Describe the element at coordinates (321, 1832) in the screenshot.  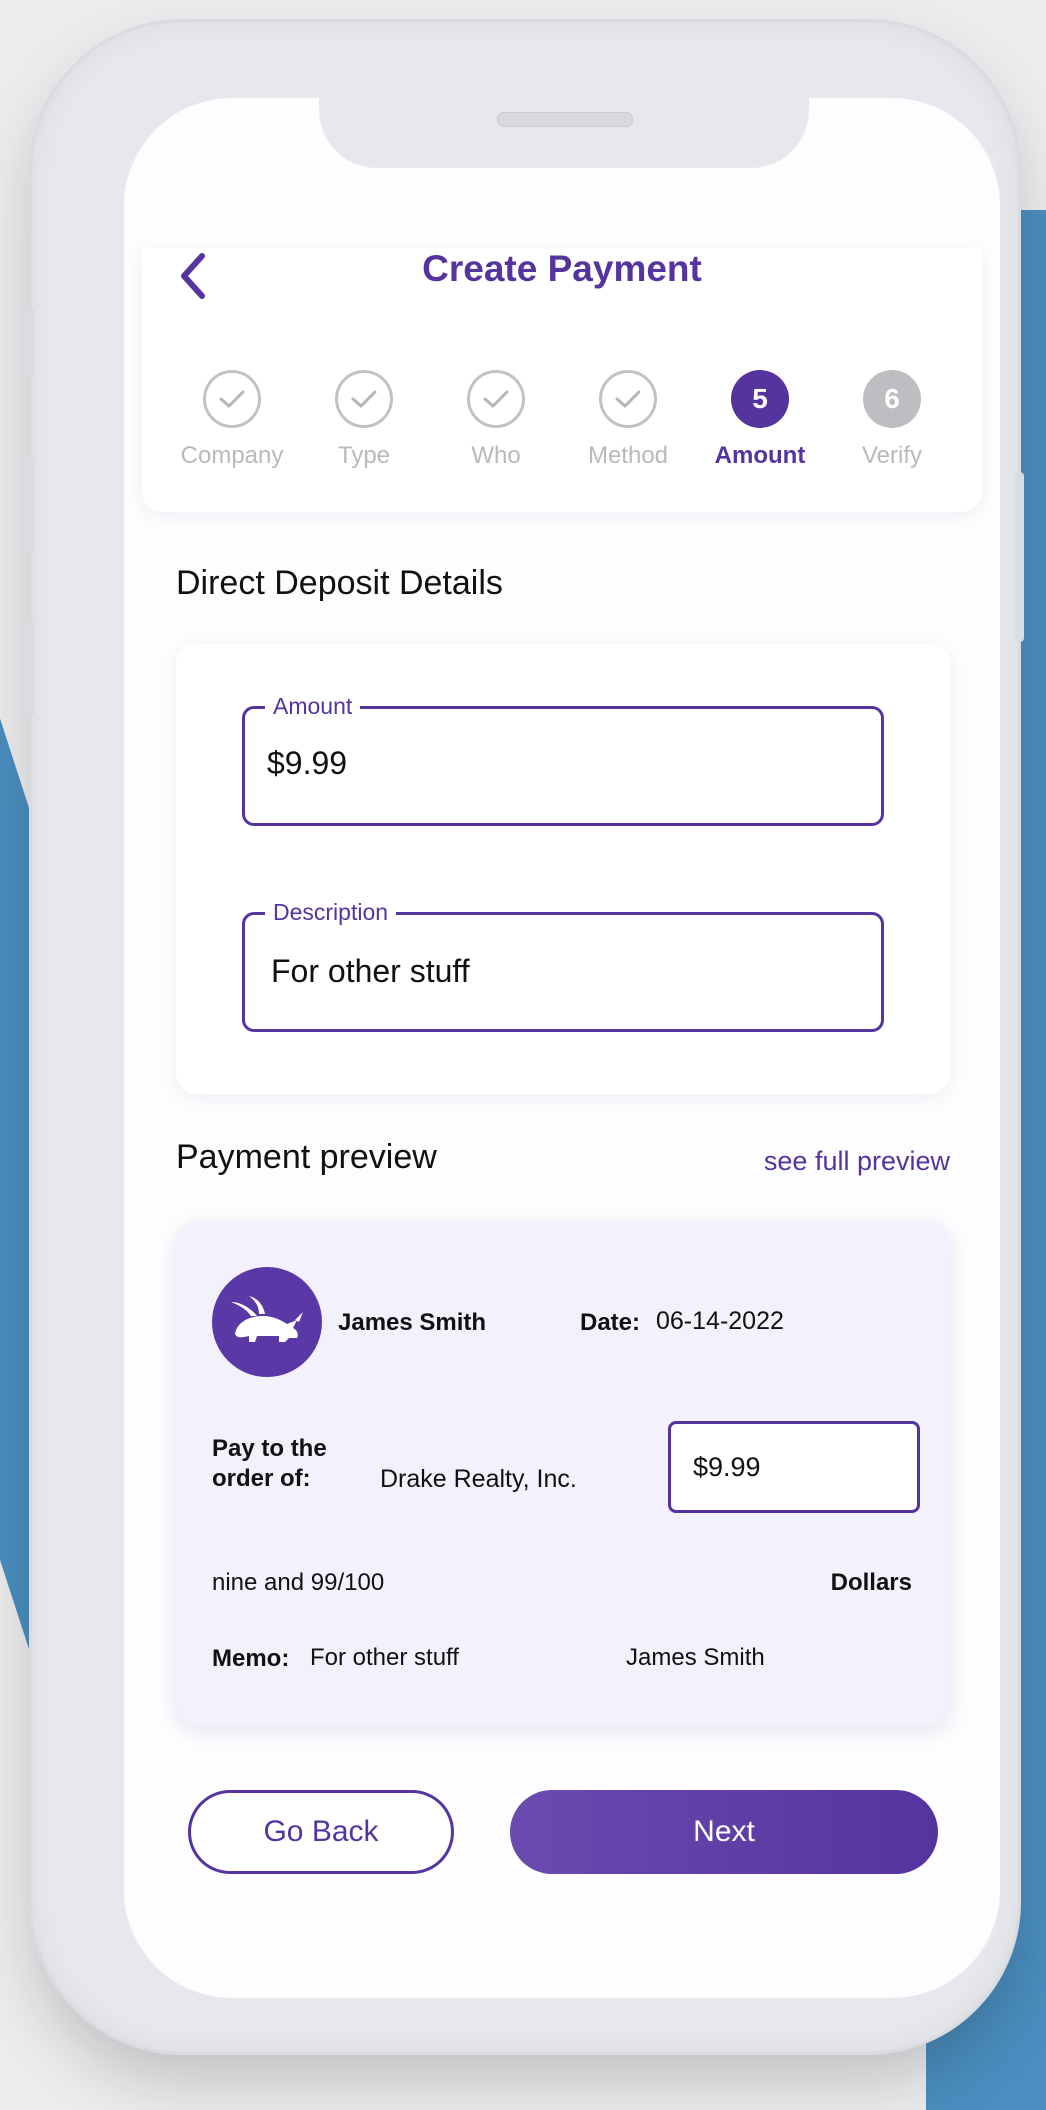
I see `go-back-button: Go Back` at that location.